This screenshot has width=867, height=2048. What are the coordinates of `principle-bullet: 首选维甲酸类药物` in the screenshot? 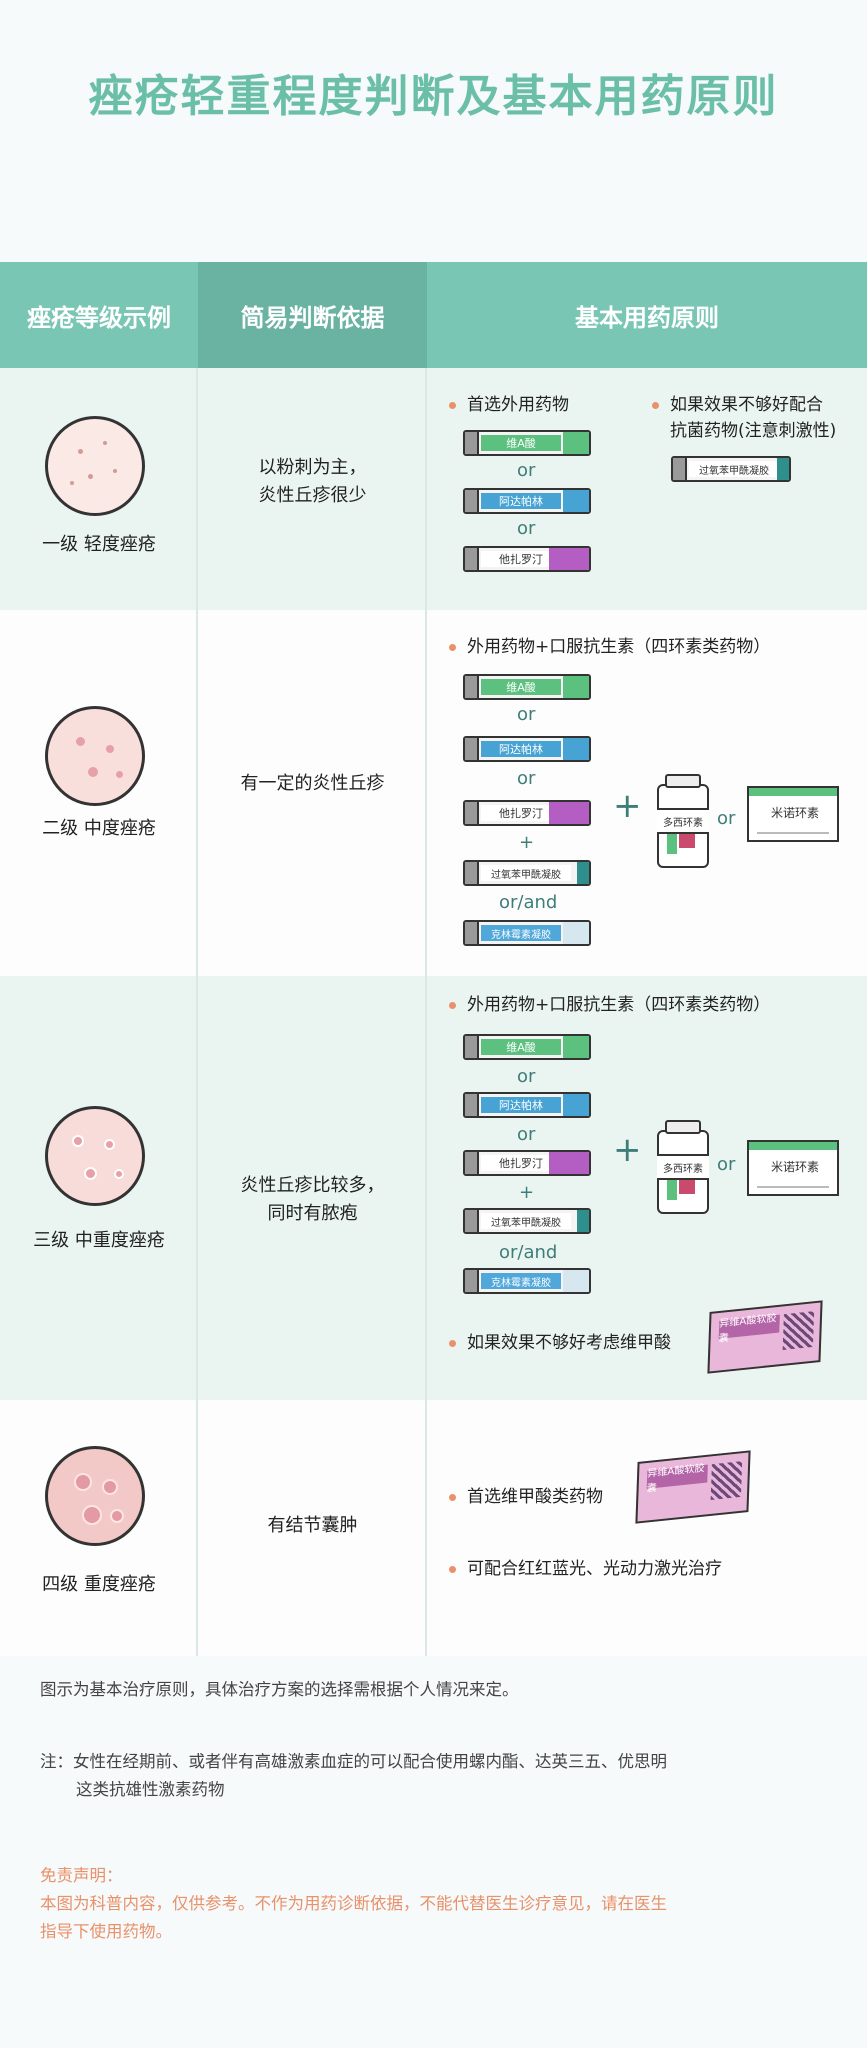 It's located at (526, 1497).